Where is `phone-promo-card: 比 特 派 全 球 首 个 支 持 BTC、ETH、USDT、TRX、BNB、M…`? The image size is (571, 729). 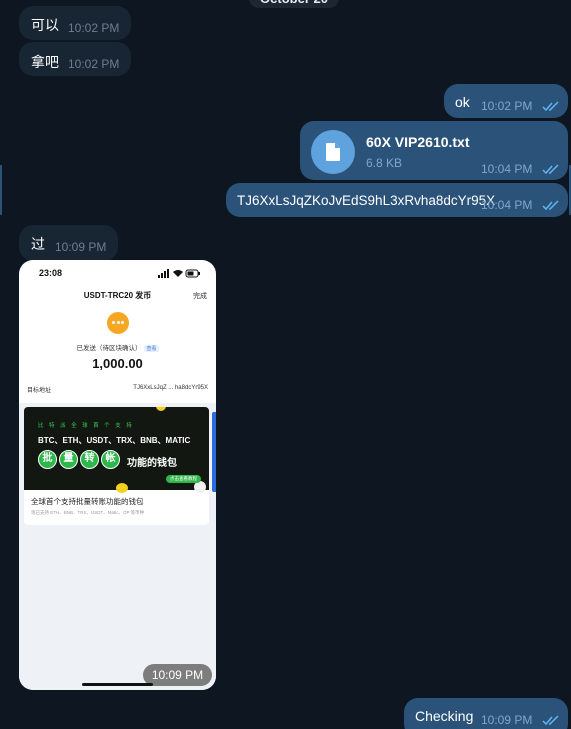
phone-promo-card: 比 特 派 全 球 首 个 支 持 BTC、ETH、USDT、TRX、BNB、M… is located at coordinates (116, 466).